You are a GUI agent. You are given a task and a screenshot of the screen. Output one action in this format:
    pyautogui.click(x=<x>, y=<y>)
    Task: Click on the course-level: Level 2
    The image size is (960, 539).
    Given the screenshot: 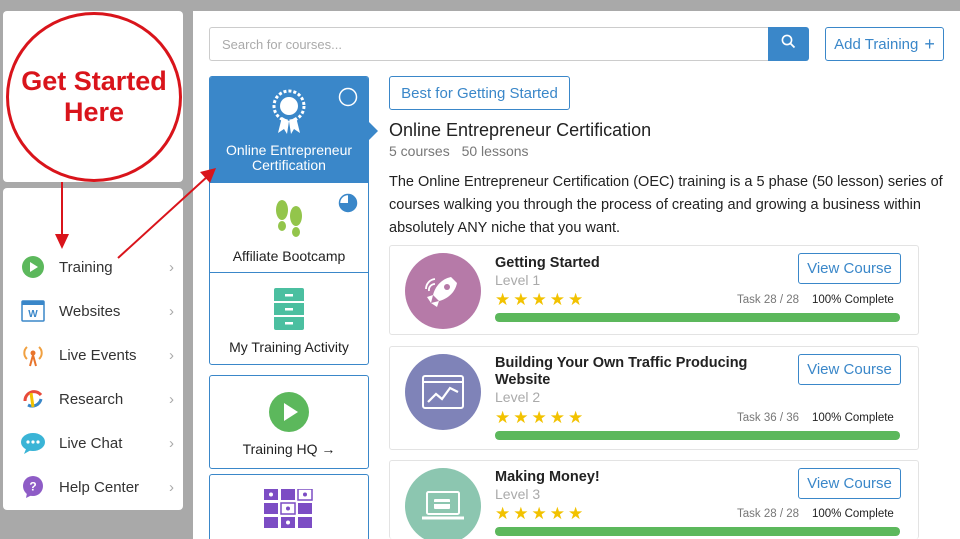 What is the action you would take?
    pyautogui.click(x=518, y=397)
    